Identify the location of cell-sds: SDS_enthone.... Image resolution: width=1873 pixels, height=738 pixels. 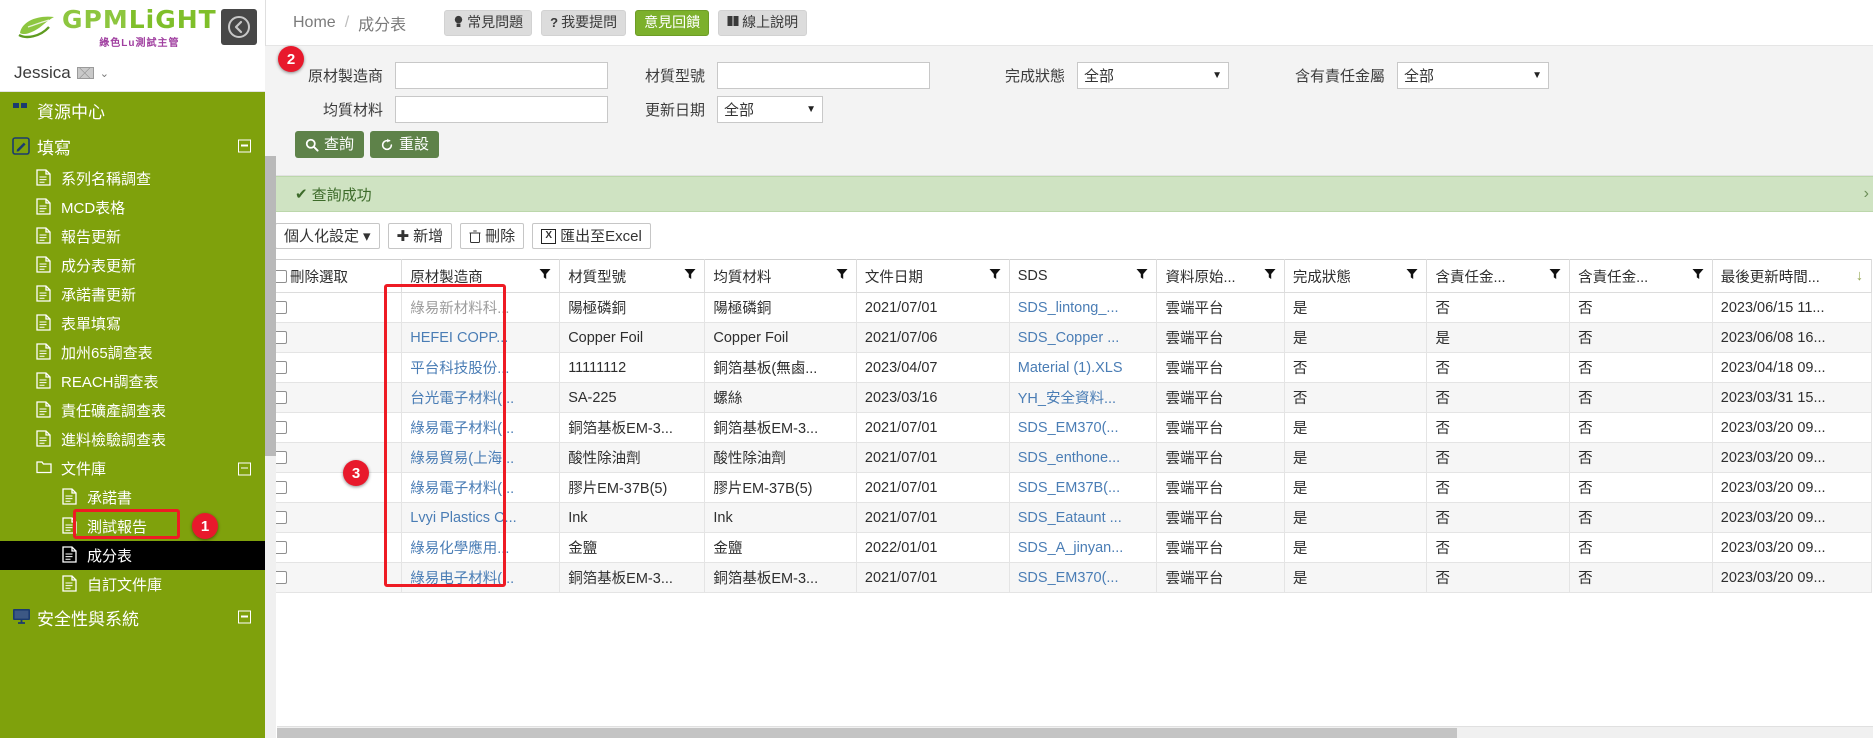
(1083, 457).